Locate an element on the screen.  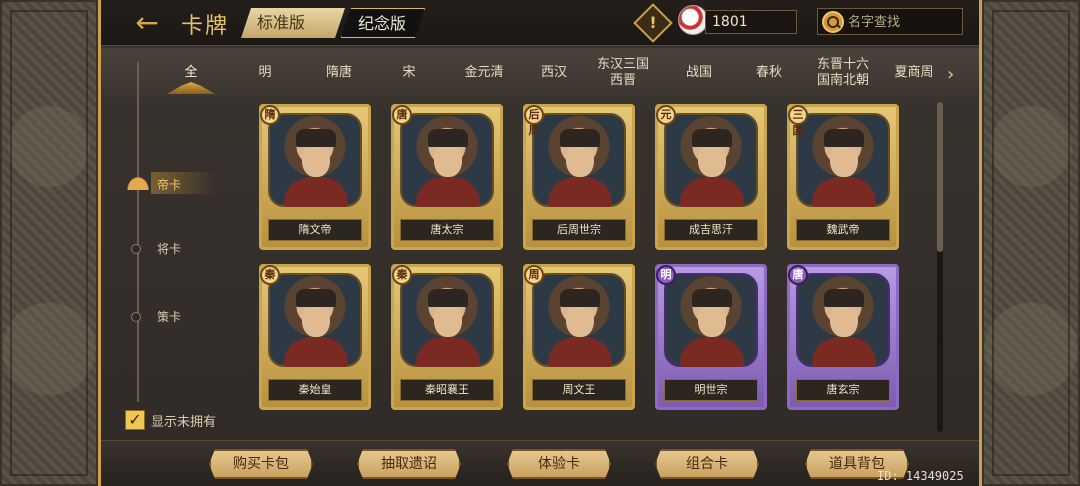
hero-name: 隋文帝 is located at coordinates (315, 230).